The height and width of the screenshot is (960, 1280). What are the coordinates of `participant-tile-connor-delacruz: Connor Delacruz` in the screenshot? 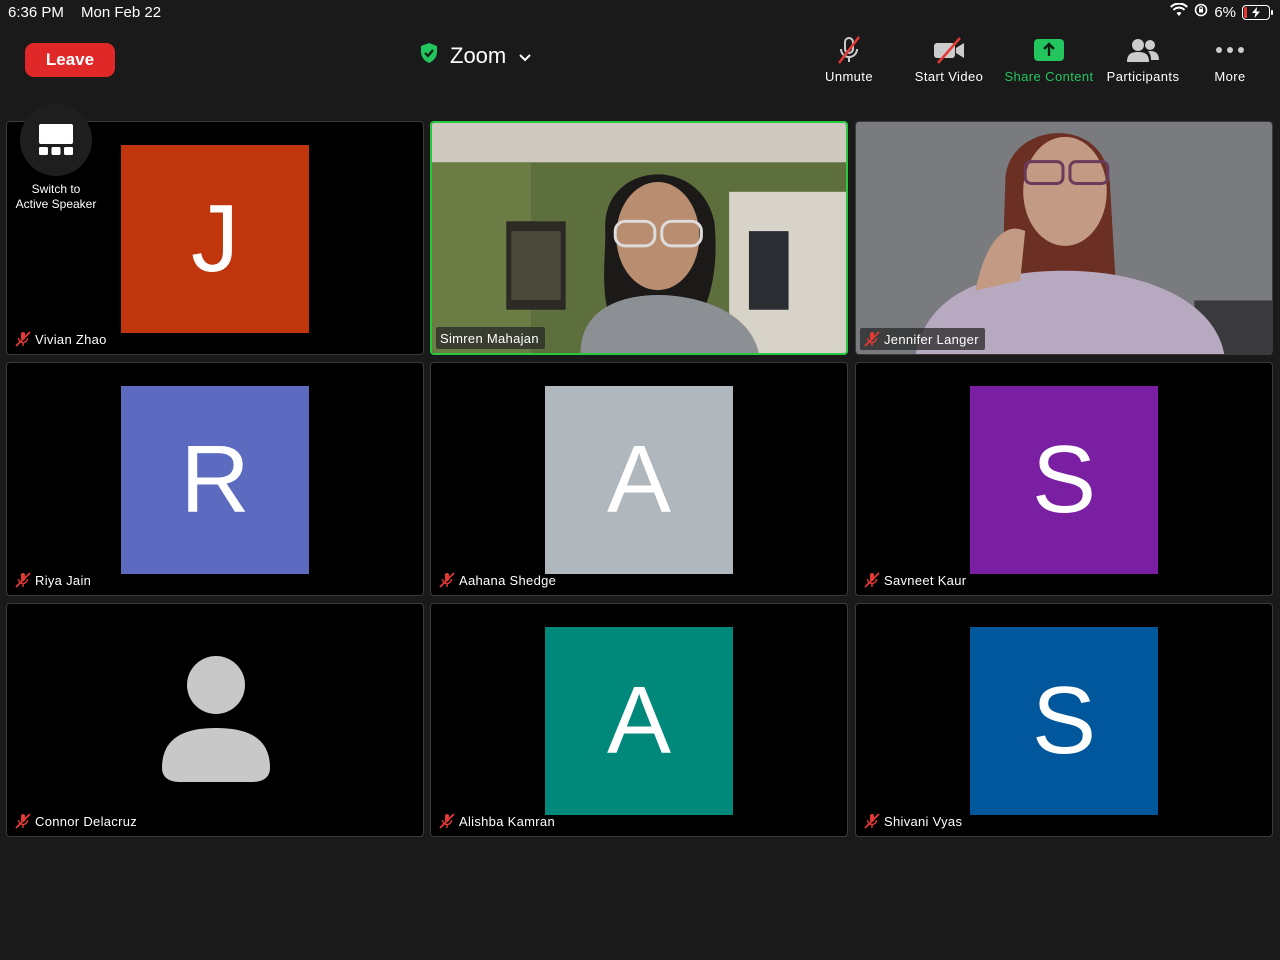 It's located at (215, 720).